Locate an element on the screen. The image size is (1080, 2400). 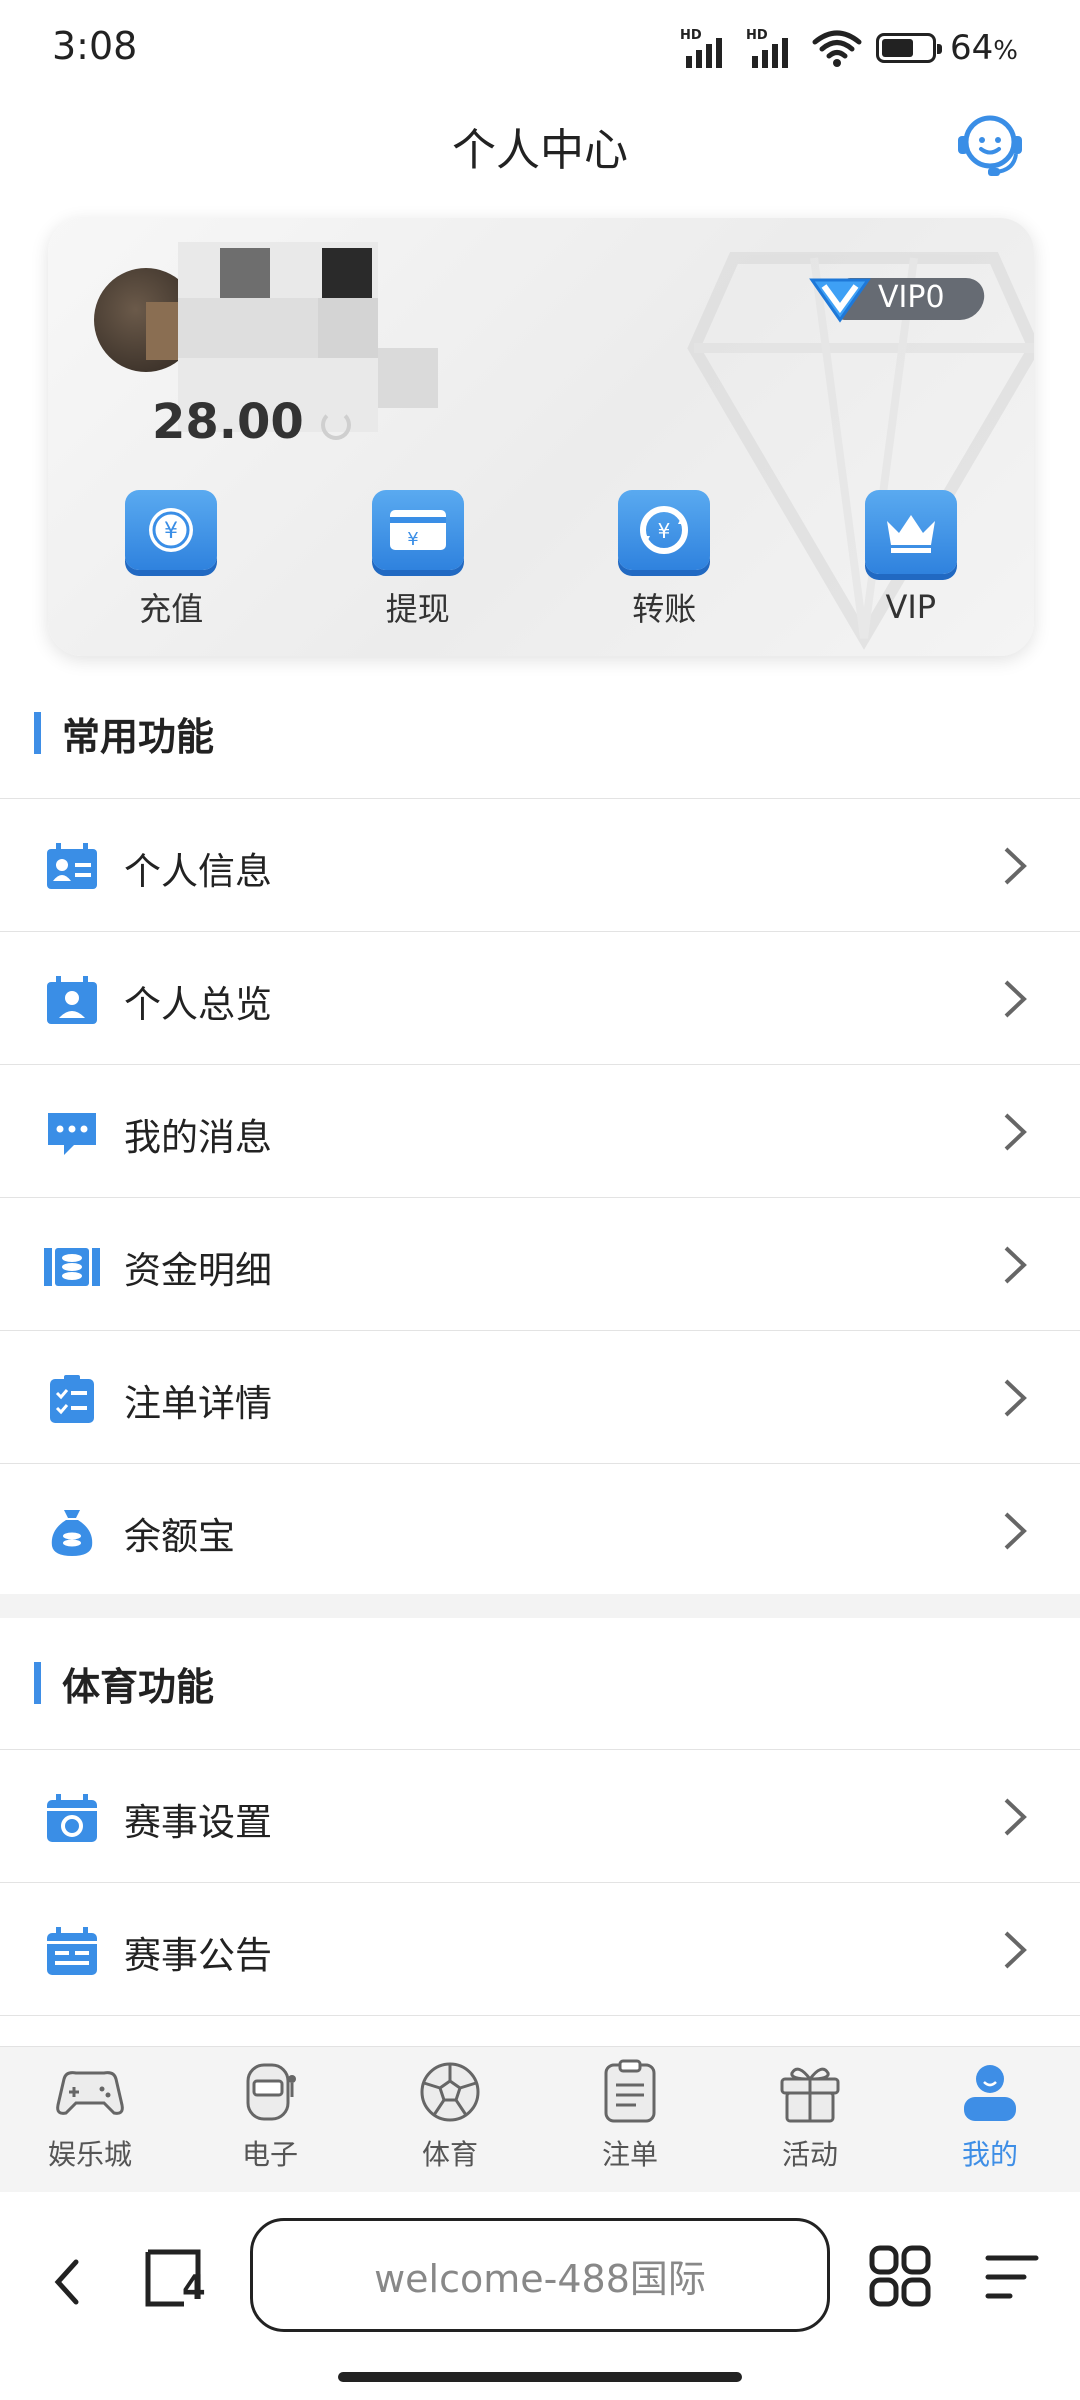
menu-item-label: 注单详情 is located at coordinates (198, 1403).